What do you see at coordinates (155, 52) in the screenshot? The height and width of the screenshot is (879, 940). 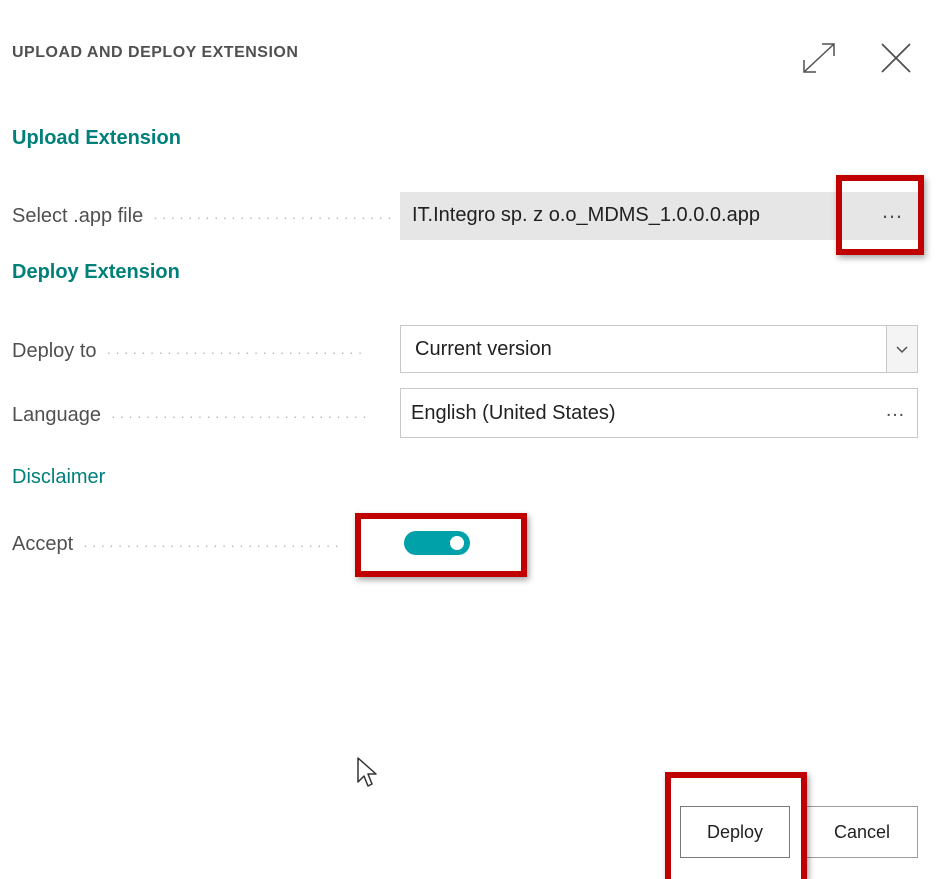 I see `dialog-title: UPLOAD AND DEPLOY EXTENSION` at bounding box center [155, 52].